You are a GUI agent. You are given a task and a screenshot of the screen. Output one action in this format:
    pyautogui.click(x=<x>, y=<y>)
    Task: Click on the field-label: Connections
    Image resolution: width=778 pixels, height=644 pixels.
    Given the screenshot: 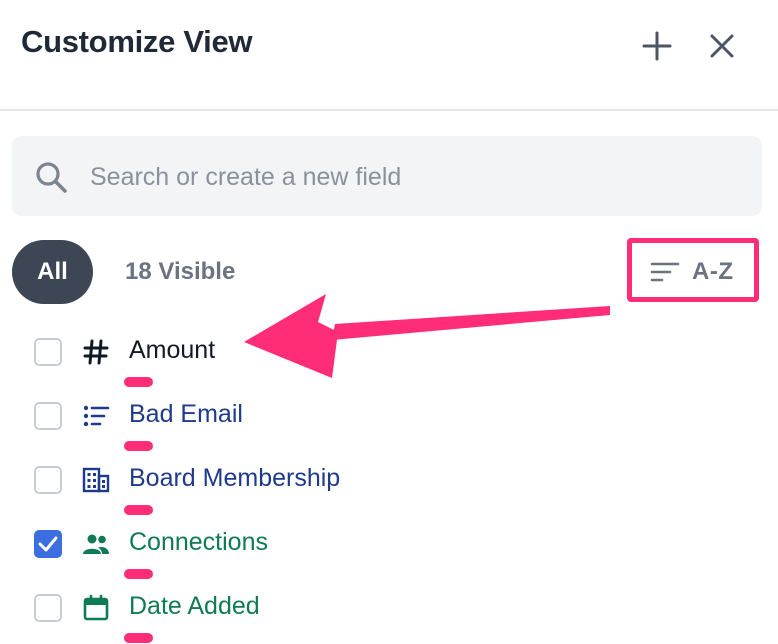 What is the action you would take?
    pyautogui.click(x=198, y=542)
    